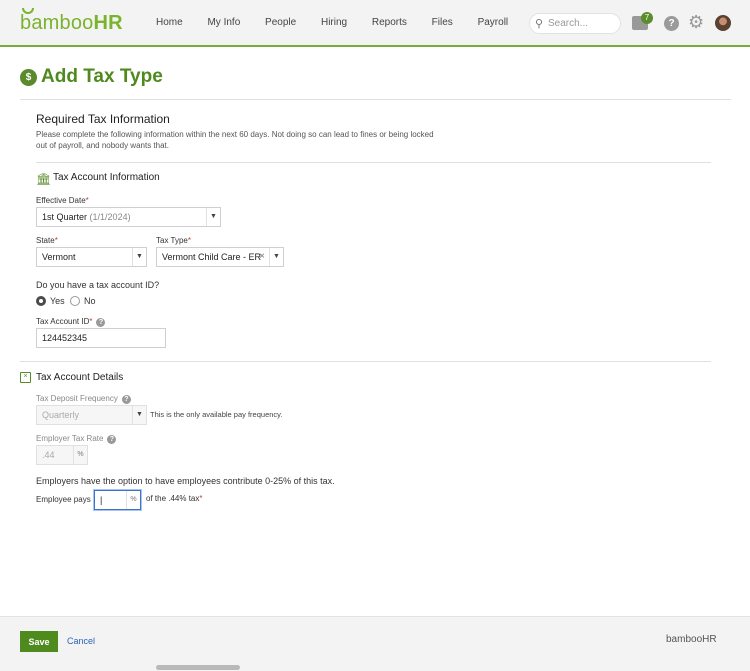 This screenshot has width=750, height=671. What do you see at coordinates (173, 240) in the screenshot?
I see `tax-type-label: Tax Type*` at bounding box center [173, 240].